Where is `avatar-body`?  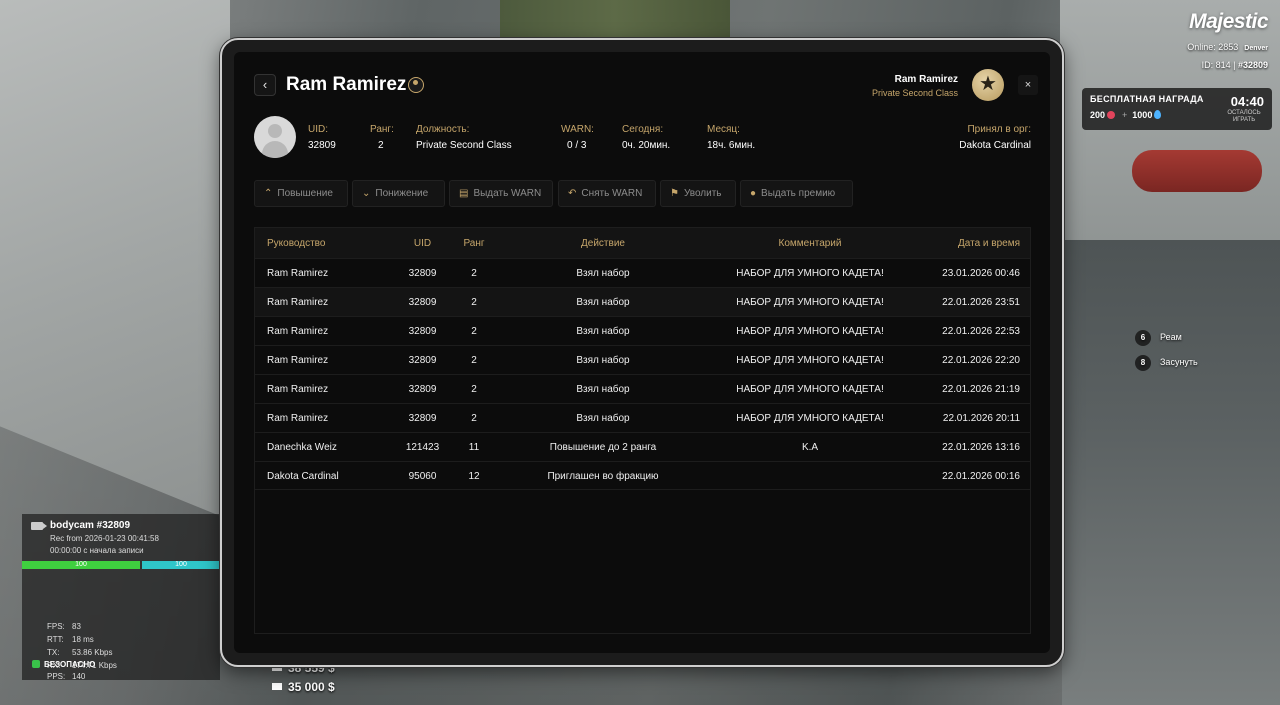 avatar-body is located at coordinates (275, 149).